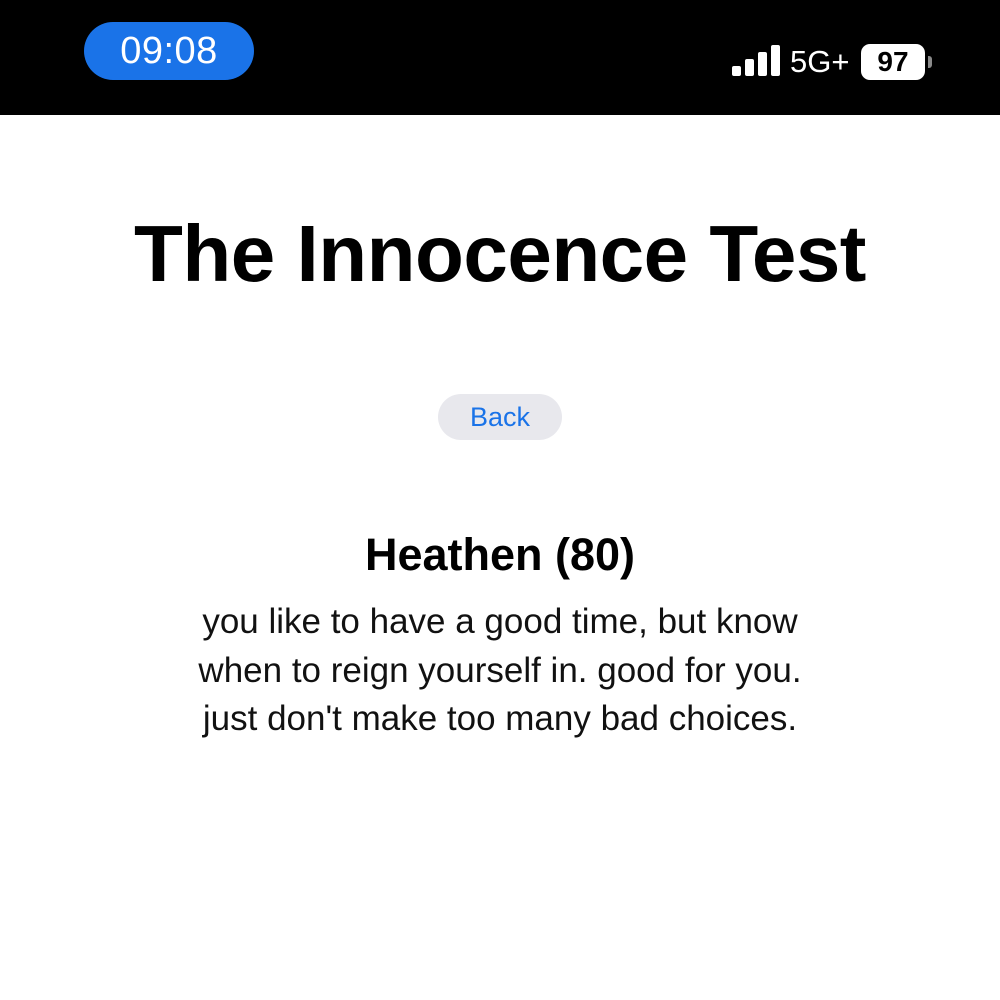  Describe the element at coordinates (500, 57) in the screenshot. I see `status-bar: 09:08 5G+ 97` at that location.